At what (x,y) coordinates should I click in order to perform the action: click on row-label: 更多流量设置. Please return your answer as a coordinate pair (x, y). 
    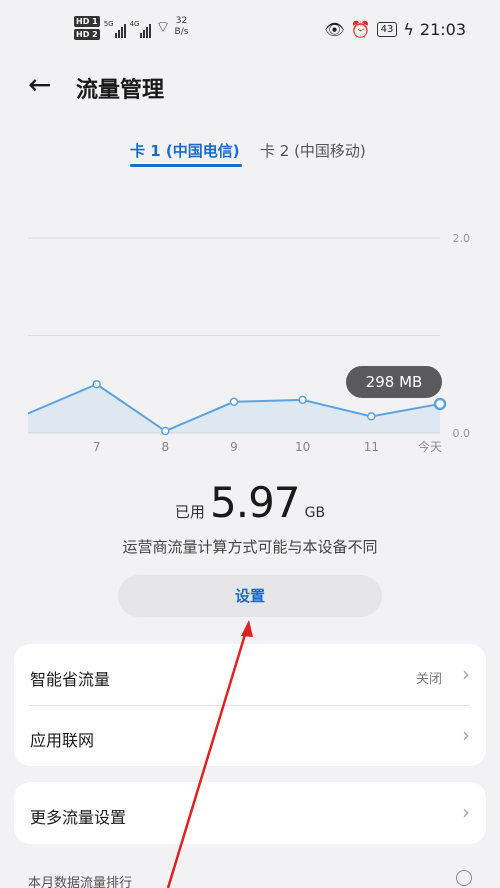
    Looking at the image, I should click on (78, 817).